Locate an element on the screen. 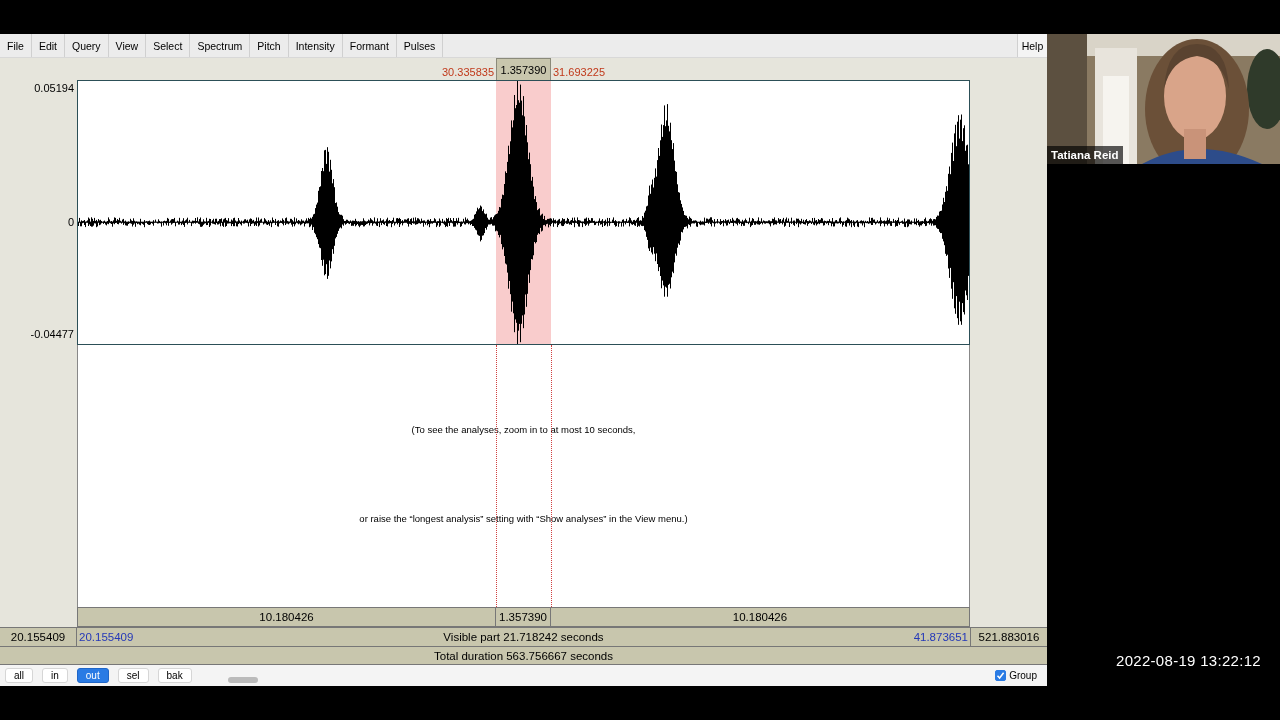 This screenshot has width=1280, height=720. help-menu: Help is located at coordinates (1032, 45).